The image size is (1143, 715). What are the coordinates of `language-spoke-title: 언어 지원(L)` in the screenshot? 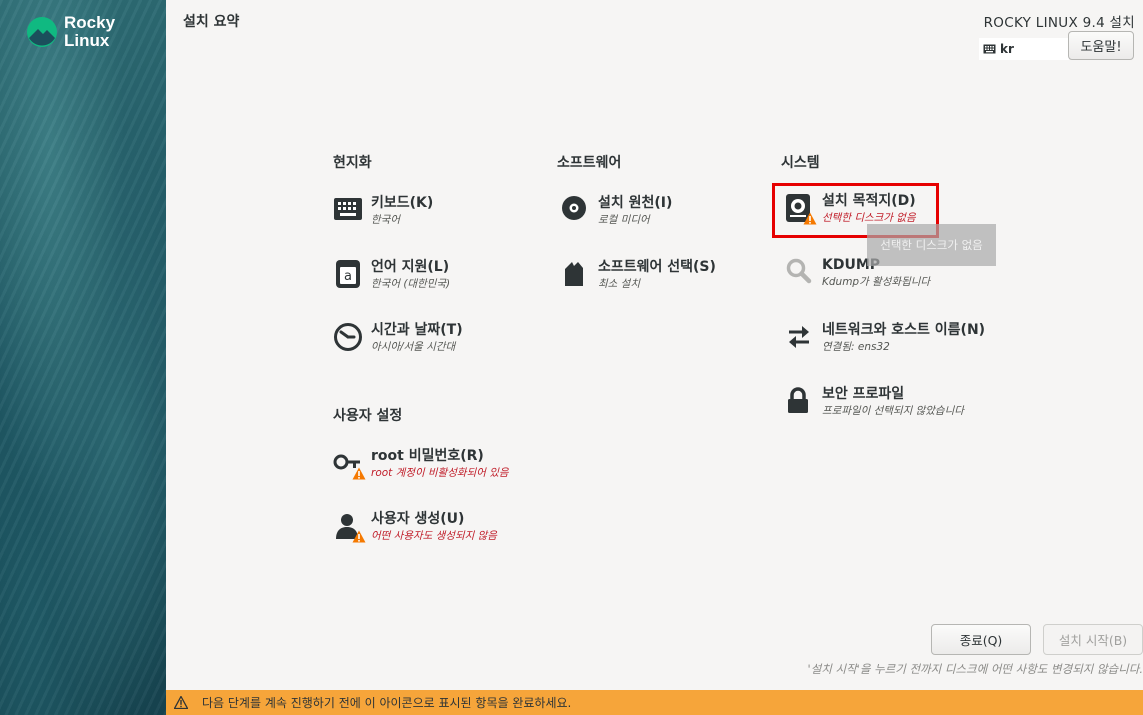 It's located at (410, 267).